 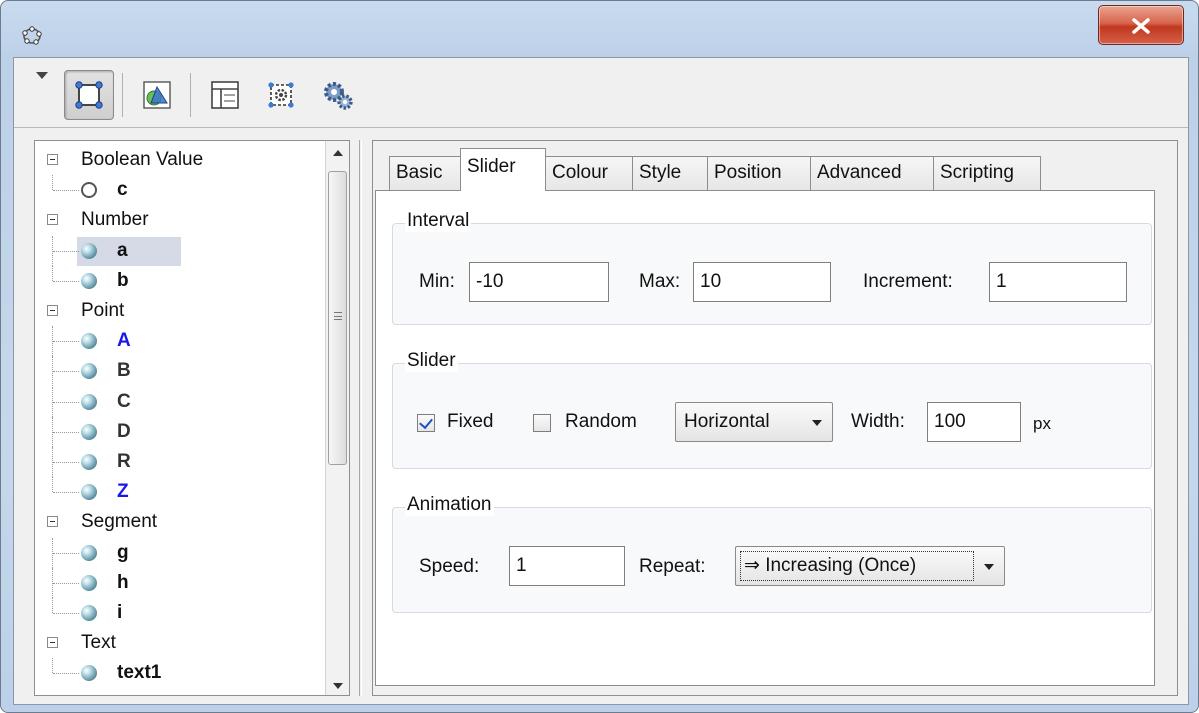 What do you see at coordinates (878, 421) in the screenshot?
I see `width-label: Width:` at bounding box center [878, 421].